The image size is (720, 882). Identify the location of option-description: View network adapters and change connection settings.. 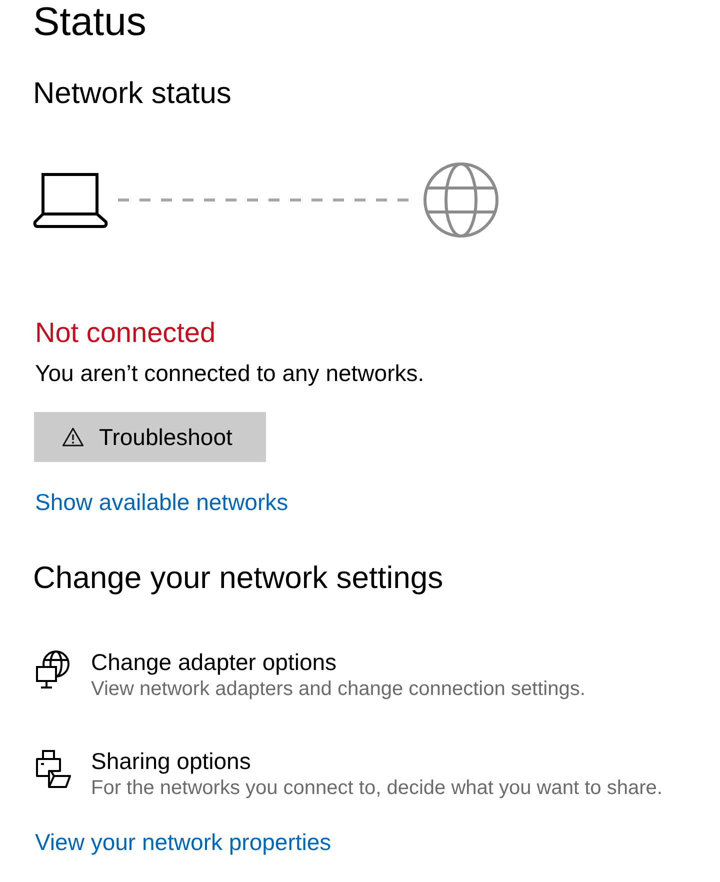
(338, 689).